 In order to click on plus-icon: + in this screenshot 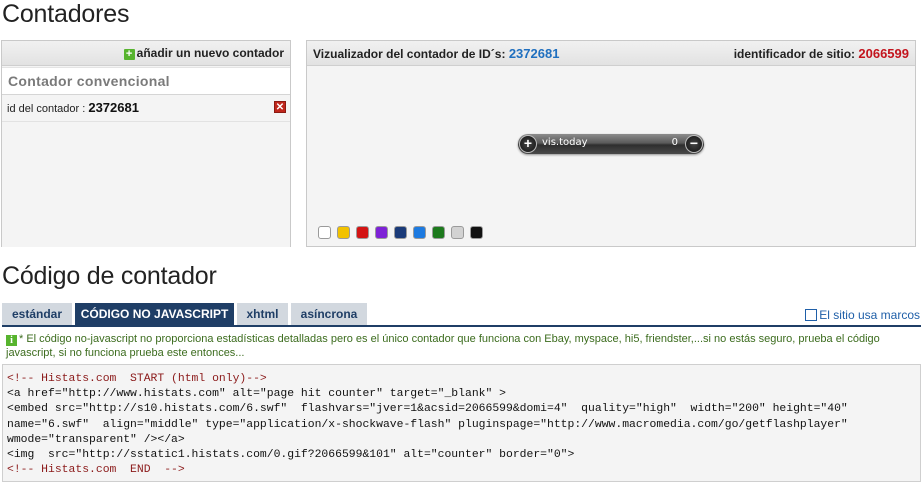, I will do `click(129, 54)`.